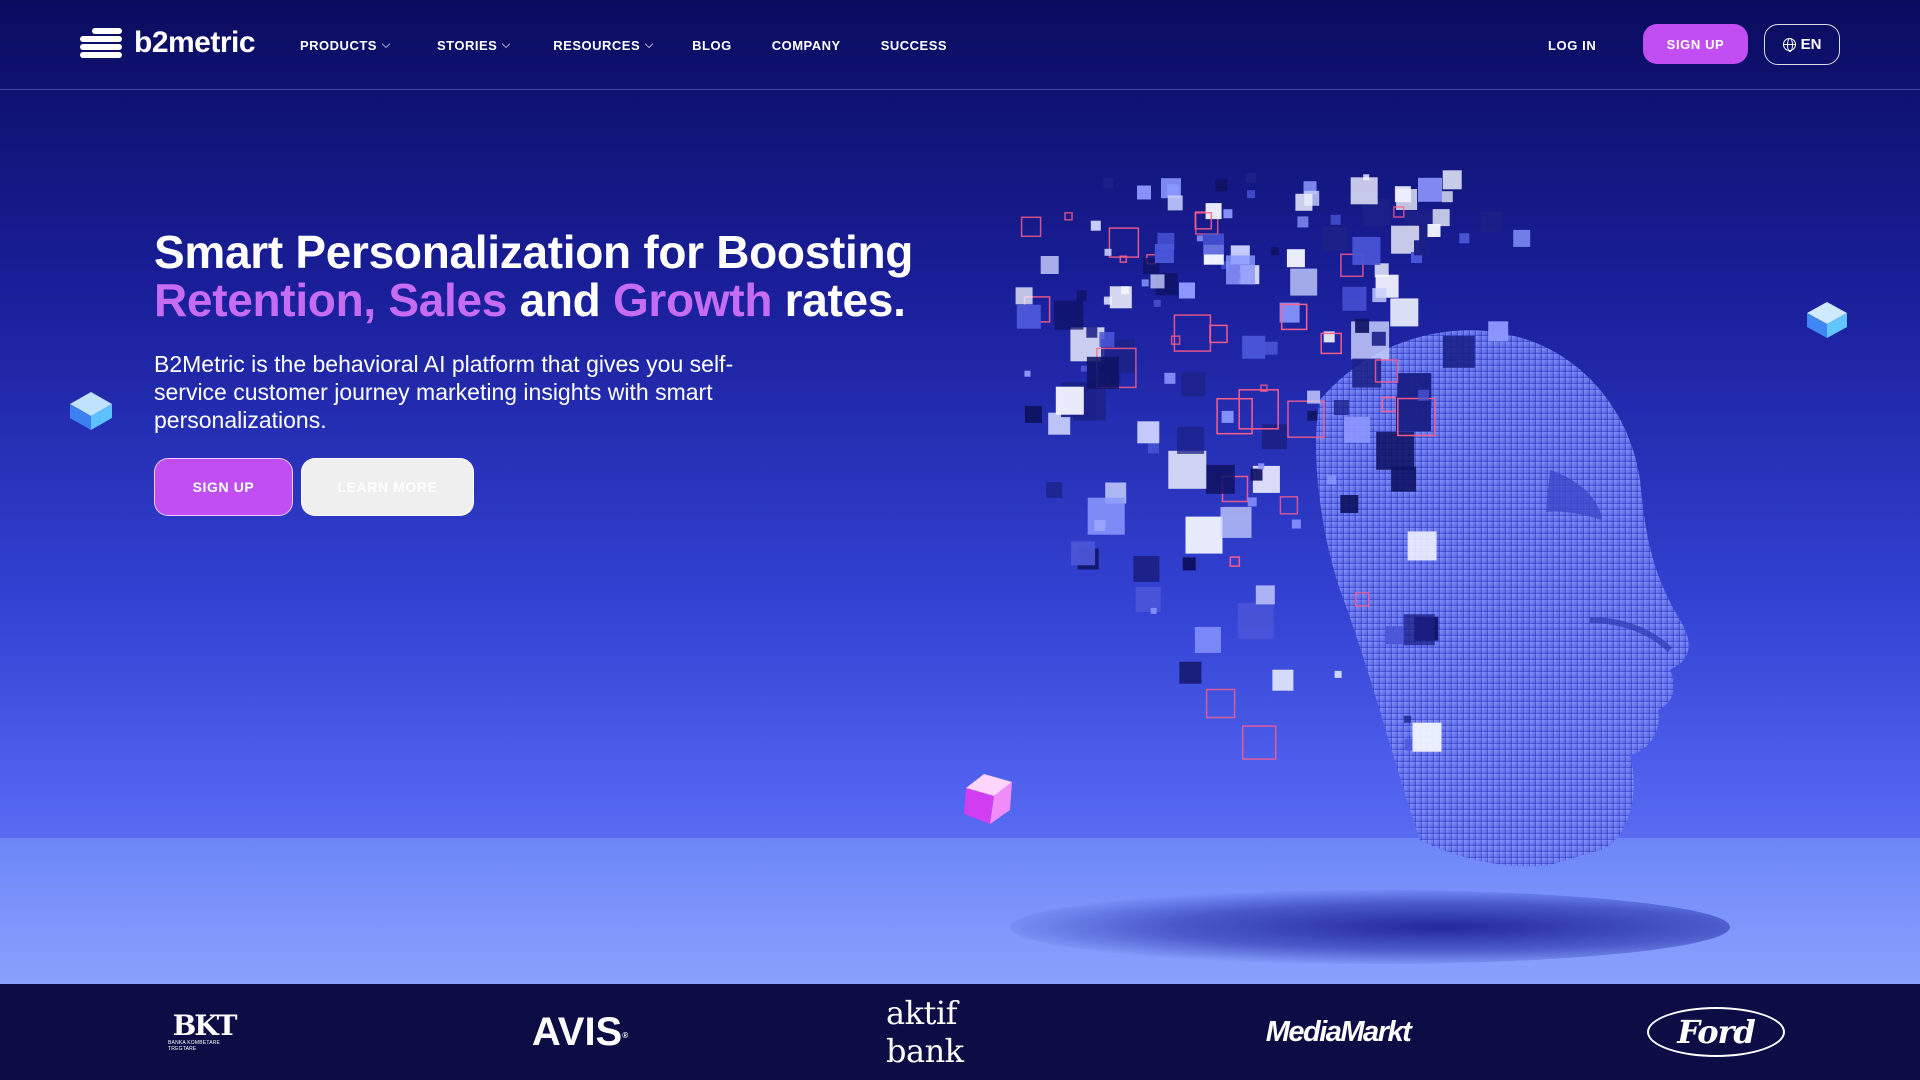 This screenshot has height=1080, width=1920. I want to click on bkt-logo-tagline: BANKA KOMBETARE TREGTARE, so click(194, 1045).